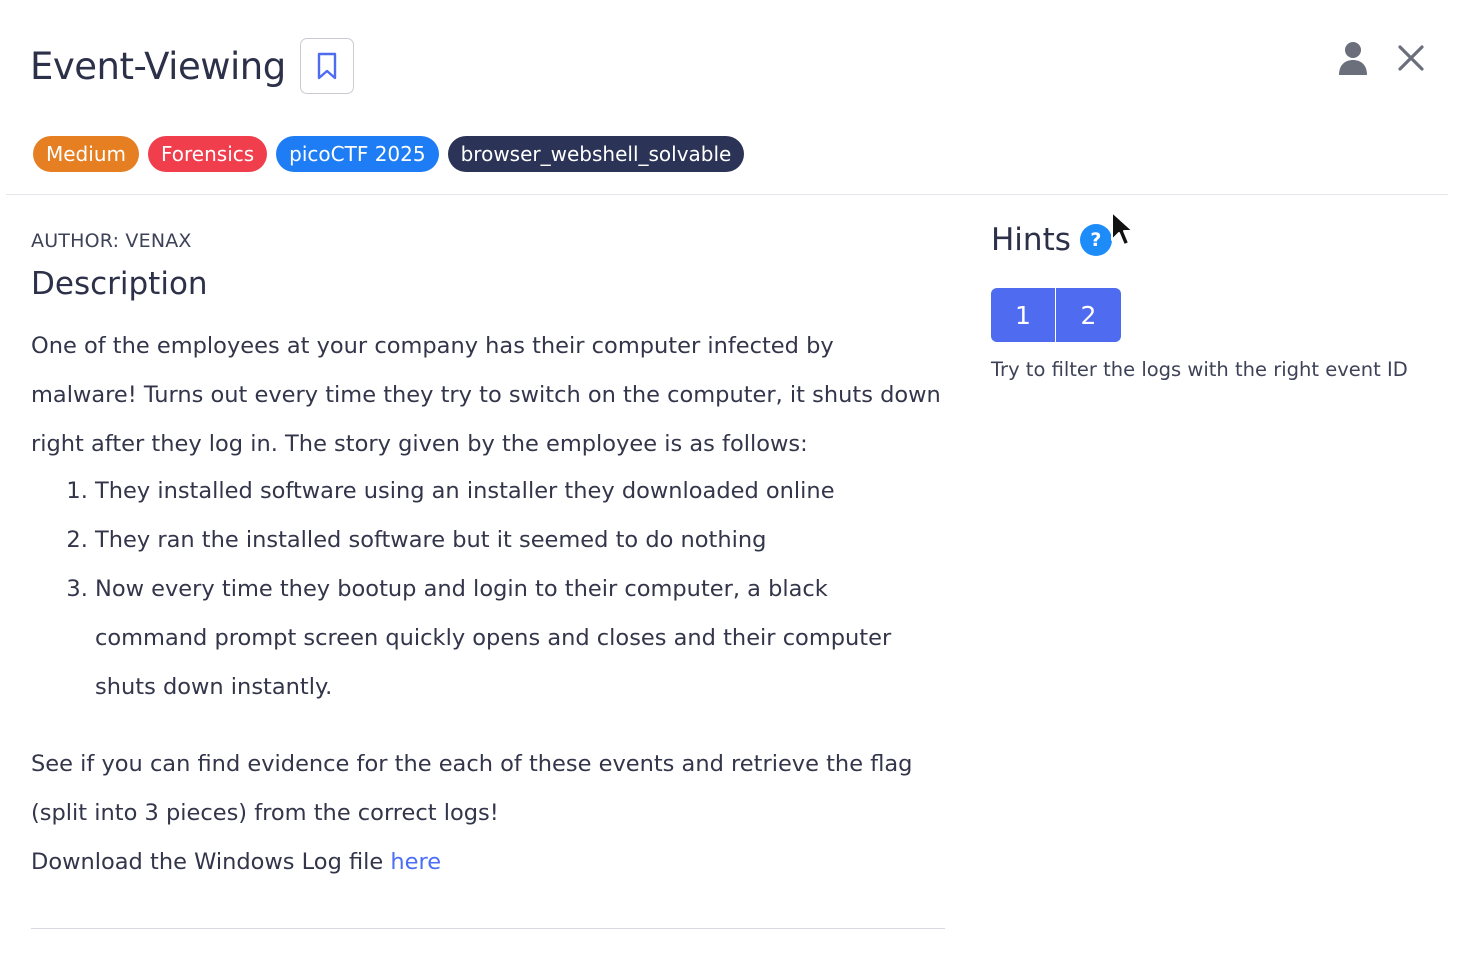 The image size is (1458, 966). Describe the element at coordinates (1088, 315) in the screenshot. I see `hint-2-button: 2` at that location.